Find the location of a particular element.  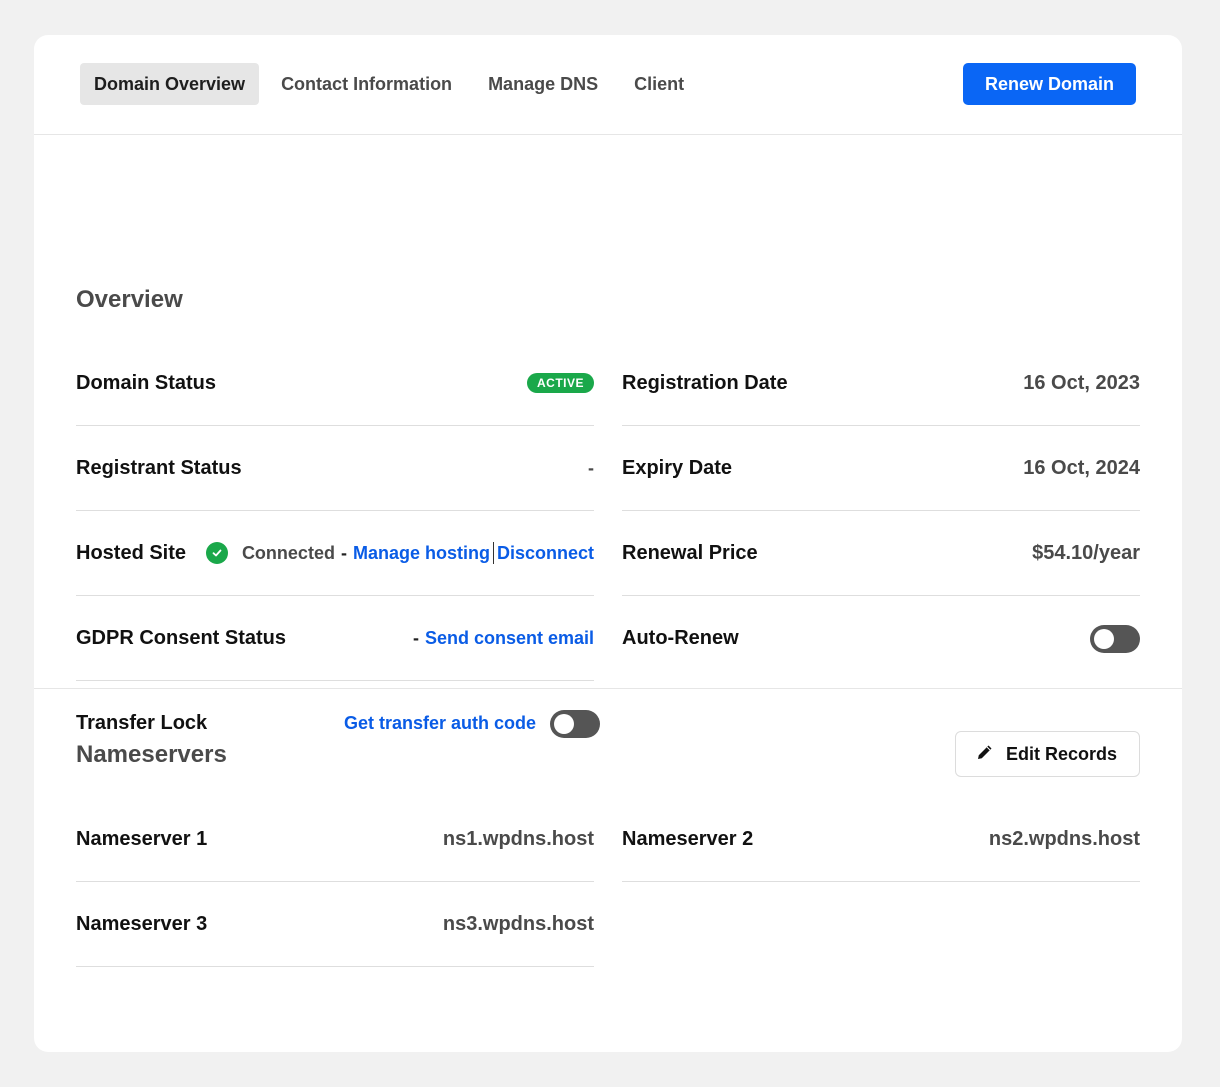

renew-domain-button: Renew Domain is located at coordinates (1049, 84).